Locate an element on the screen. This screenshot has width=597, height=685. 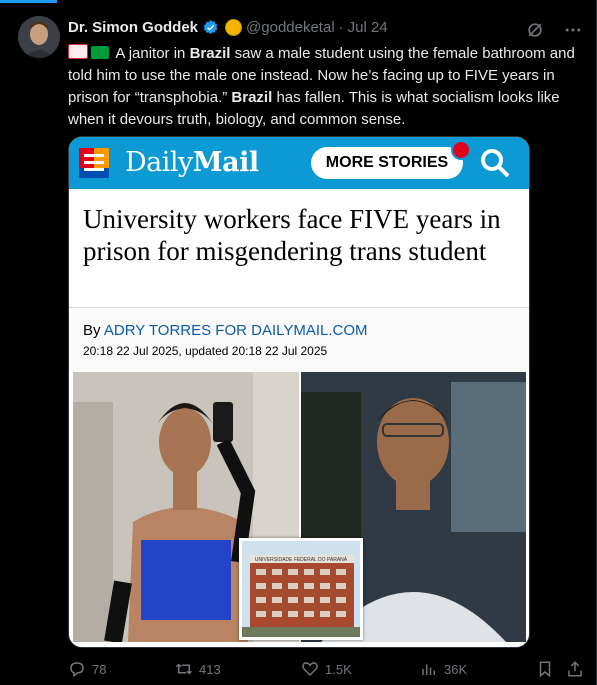
byline: By ADRY TORRES FOR DAILYMAIL.COM is located at coordinates (225, 330).